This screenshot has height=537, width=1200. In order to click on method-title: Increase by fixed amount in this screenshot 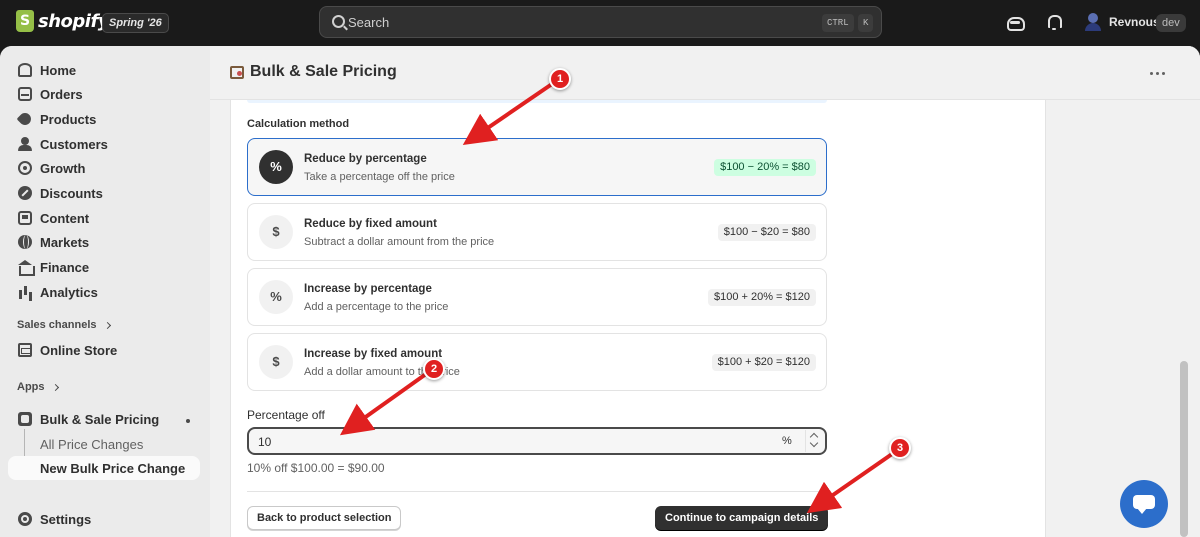, I will do `click(373, 354)`.